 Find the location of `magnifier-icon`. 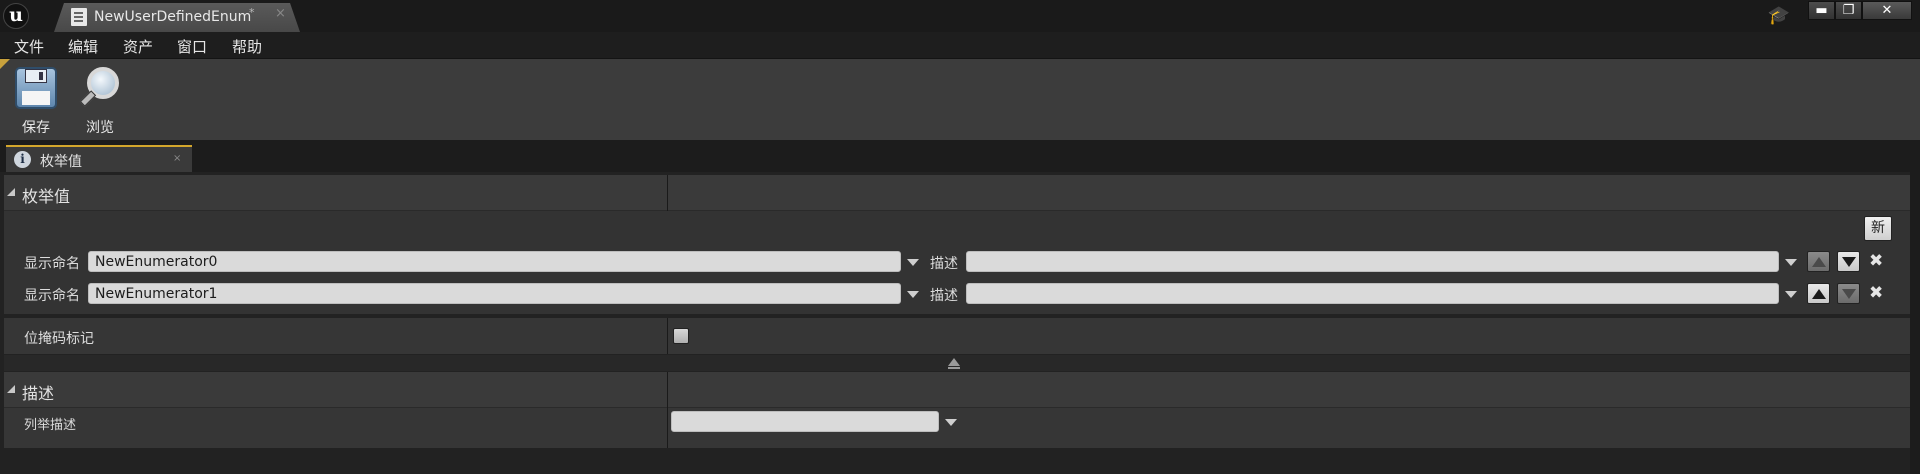

magnifier-icon is located at coordinates (100, 89).